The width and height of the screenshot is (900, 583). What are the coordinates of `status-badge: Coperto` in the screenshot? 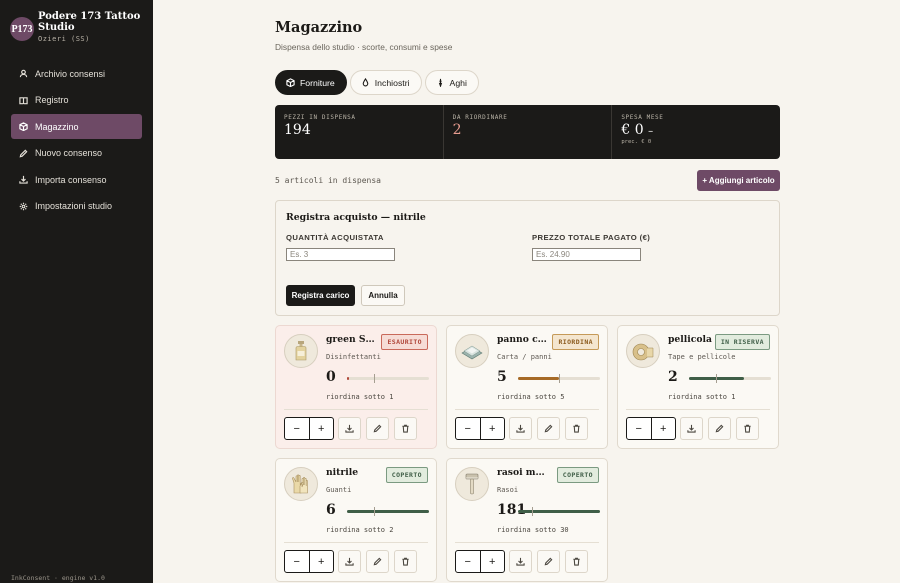 It's located at (406, 475).